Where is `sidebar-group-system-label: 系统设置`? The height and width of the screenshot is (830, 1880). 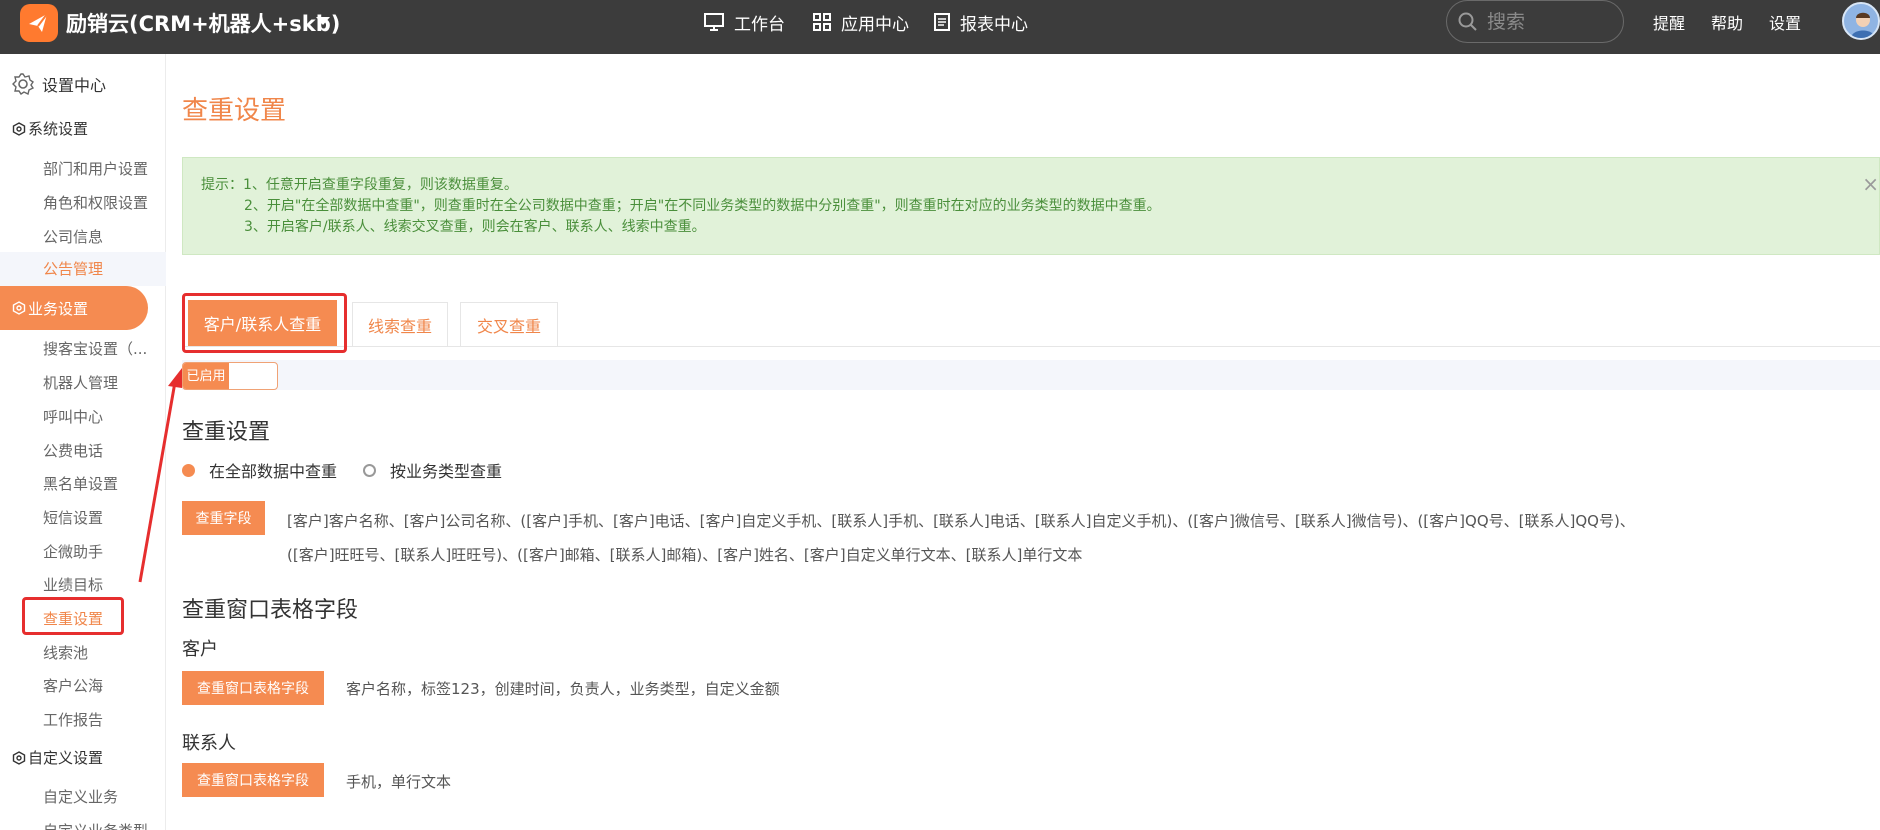
sidebar-group-system-label: 系统设置 is located at coordinates (58, 129).